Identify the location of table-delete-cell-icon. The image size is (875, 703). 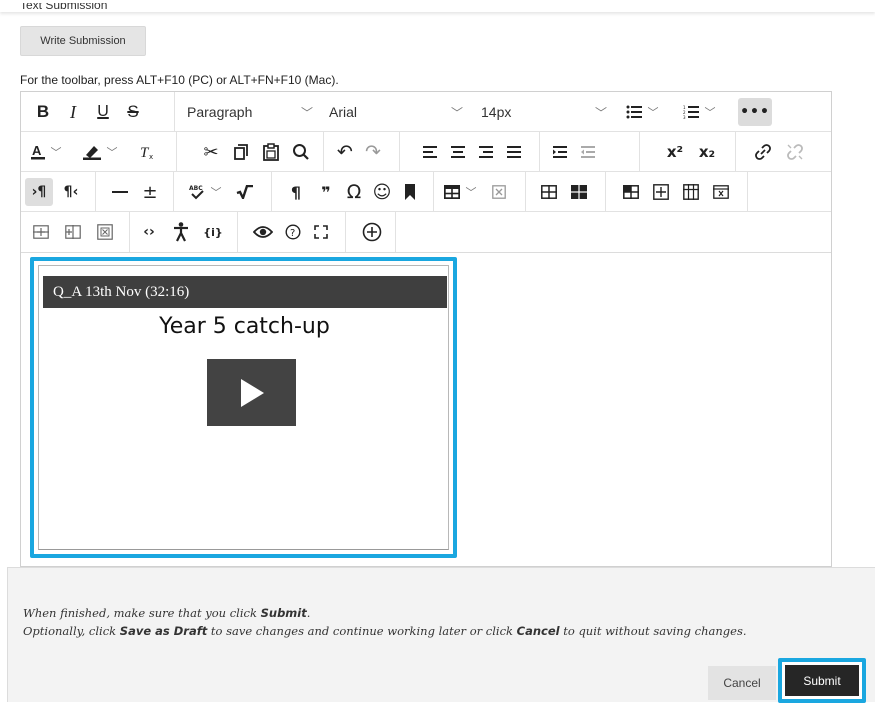
(105, 232).